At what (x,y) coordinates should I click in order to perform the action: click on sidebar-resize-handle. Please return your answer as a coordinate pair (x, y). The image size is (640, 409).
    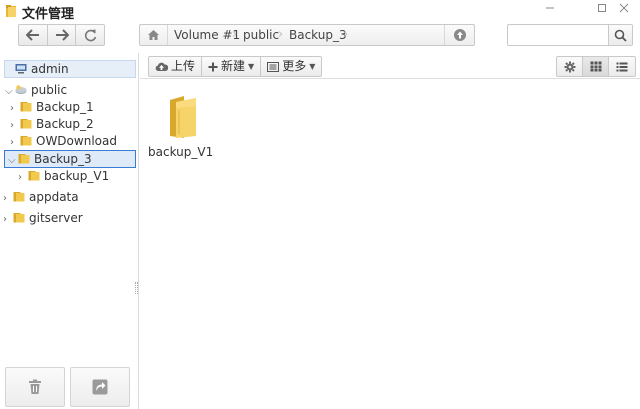
    Looking at the image, I should click on (136, 288).